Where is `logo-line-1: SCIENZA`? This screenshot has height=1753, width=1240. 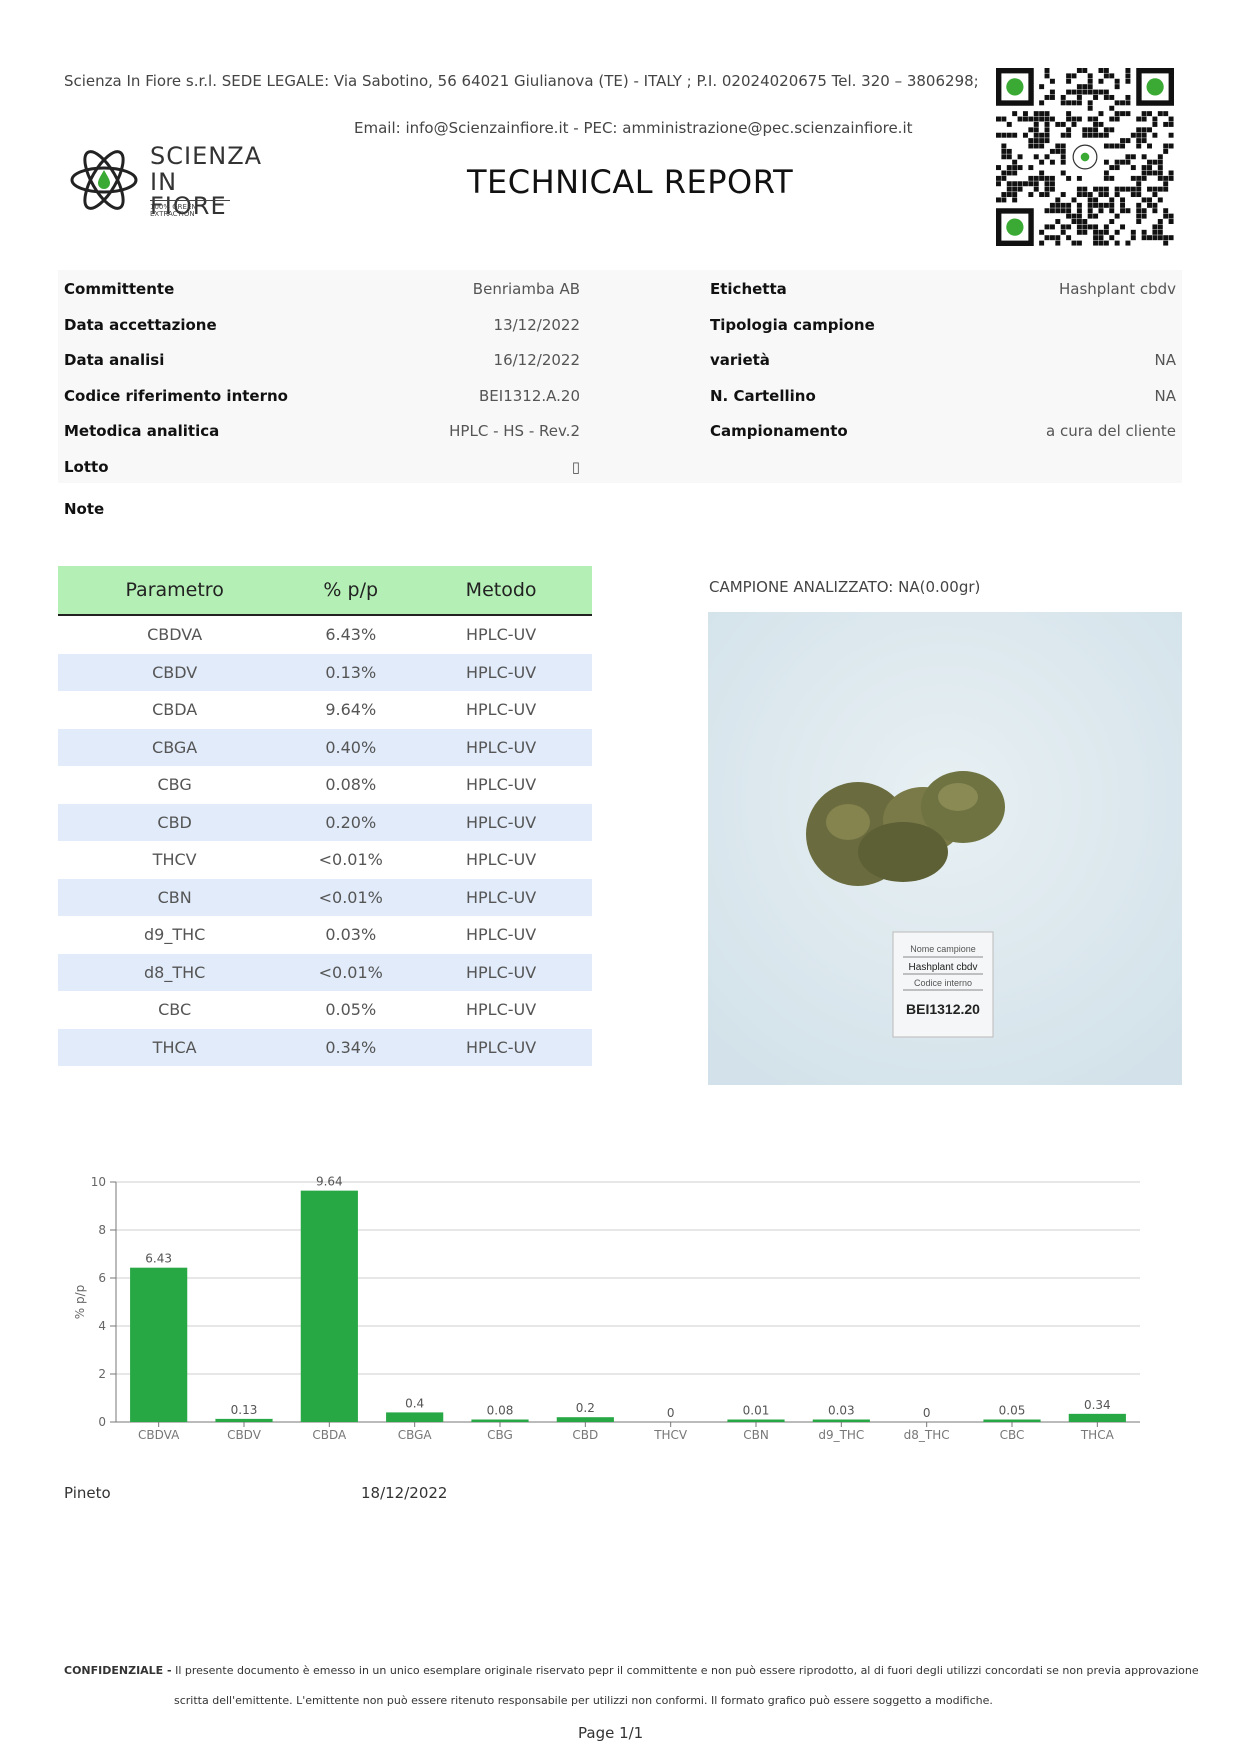
logo-line-1: SCIENZA is located at coordinates (206, 156).